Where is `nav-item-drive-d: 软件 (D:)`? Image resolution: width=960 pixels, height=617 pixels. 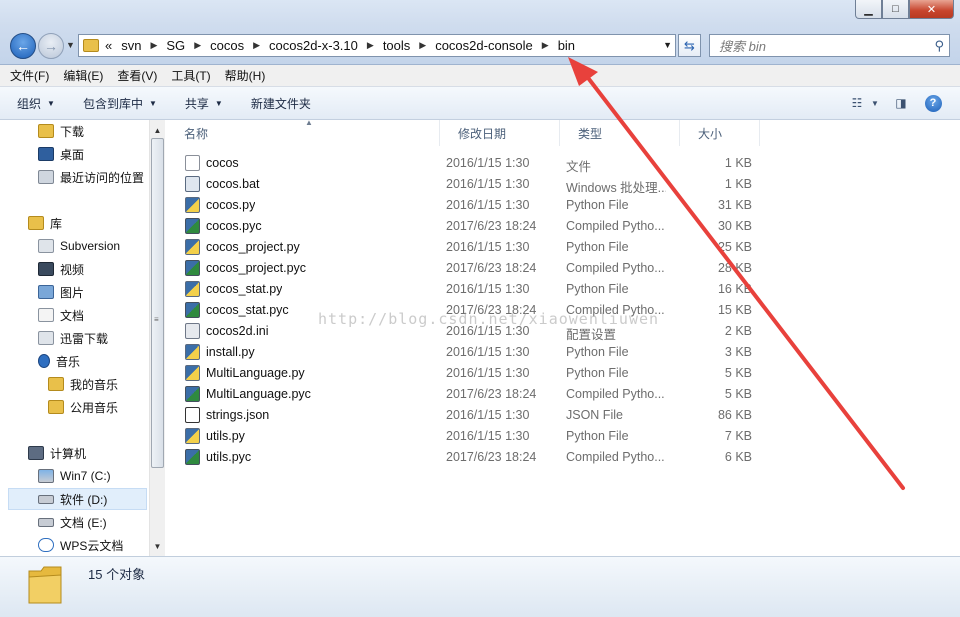 nav-item-drive-d: 软件 (D:) is located at coordinates (77, 499).